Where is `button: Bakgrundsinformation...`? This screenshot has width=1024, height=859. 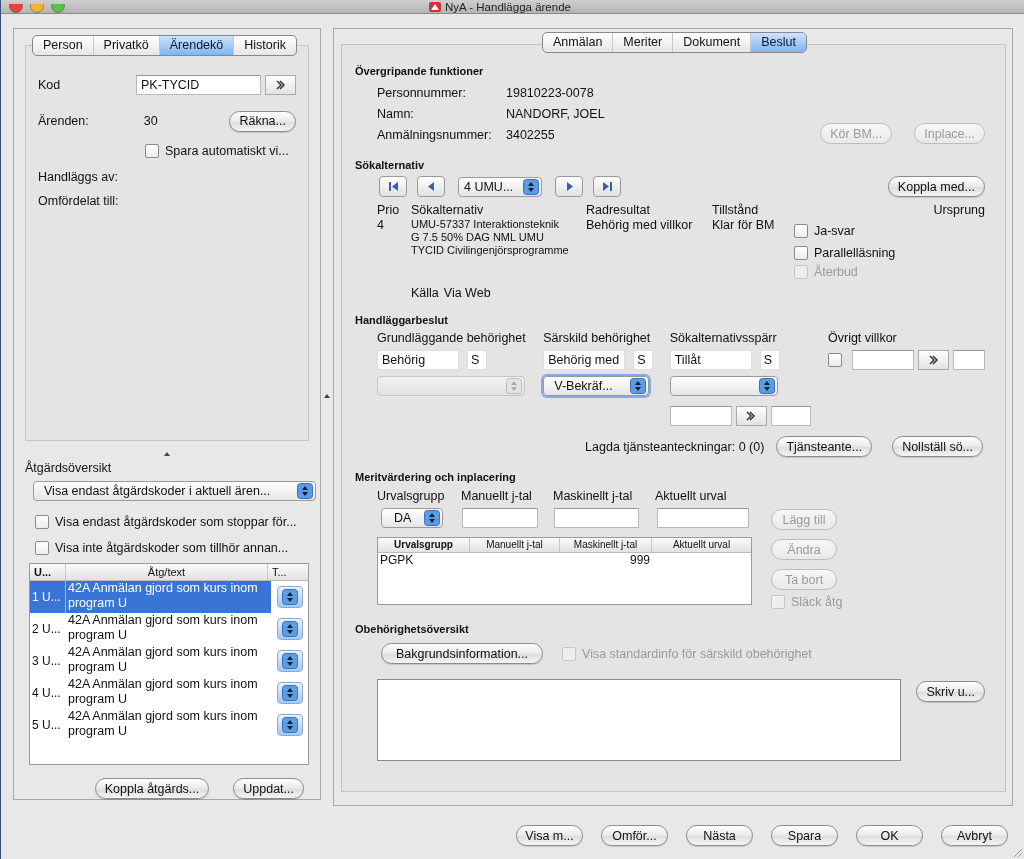 button: Bakgrundsinformation... is located at coordinates (462, 653).